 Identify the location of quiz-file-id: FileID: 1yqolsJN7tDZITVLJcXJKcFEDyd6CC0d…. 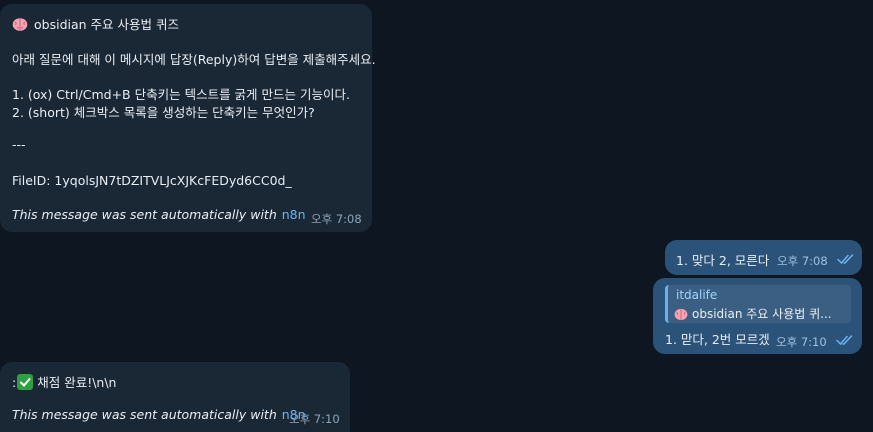
(152, 180).